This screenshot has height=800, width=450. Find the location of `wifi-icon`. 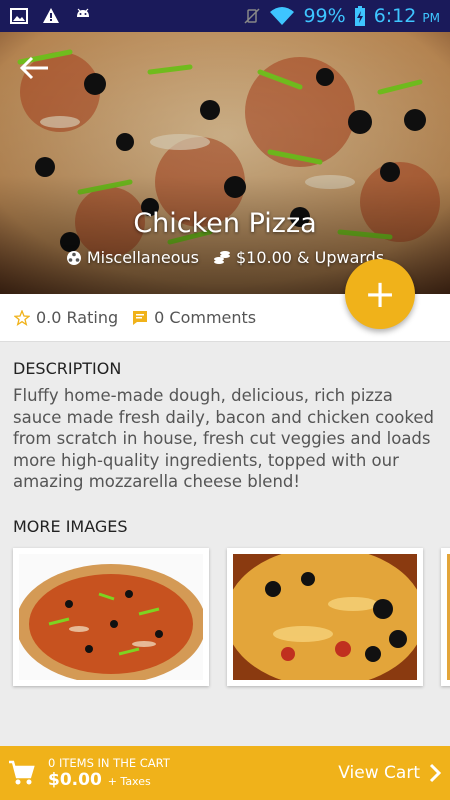

wifi-icon is located at coordinates (282, 16).